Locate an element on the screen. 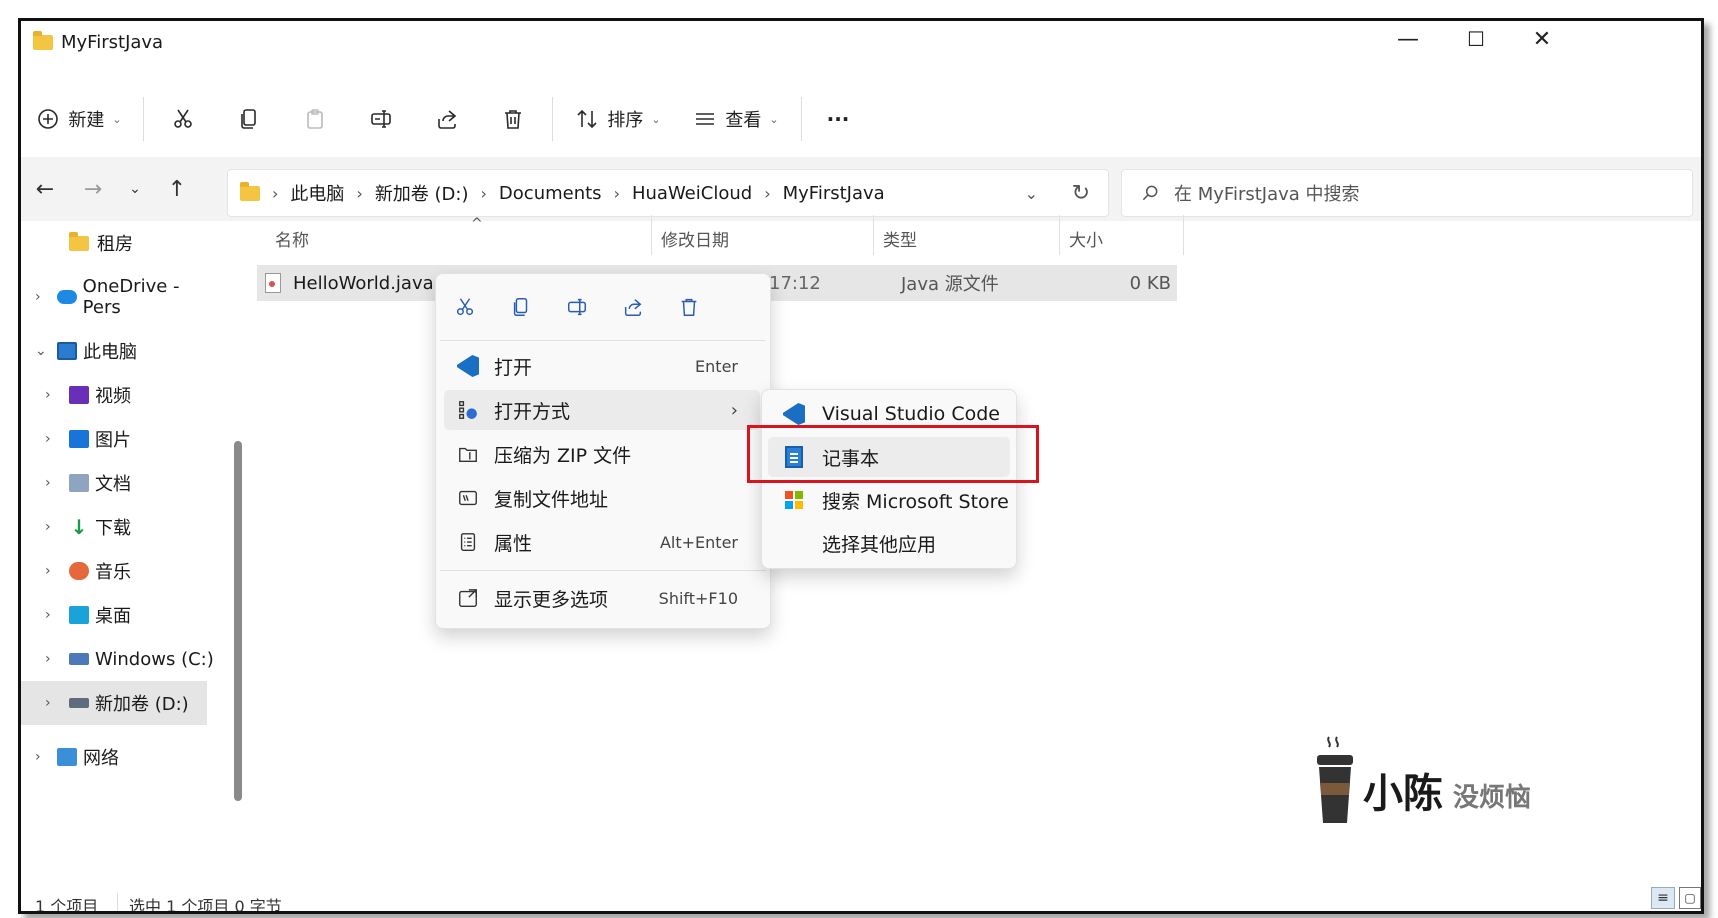 Image resolution: width=1718 pixels, height=918 pixels. context-rename-button is located at coordinates (577, 307).